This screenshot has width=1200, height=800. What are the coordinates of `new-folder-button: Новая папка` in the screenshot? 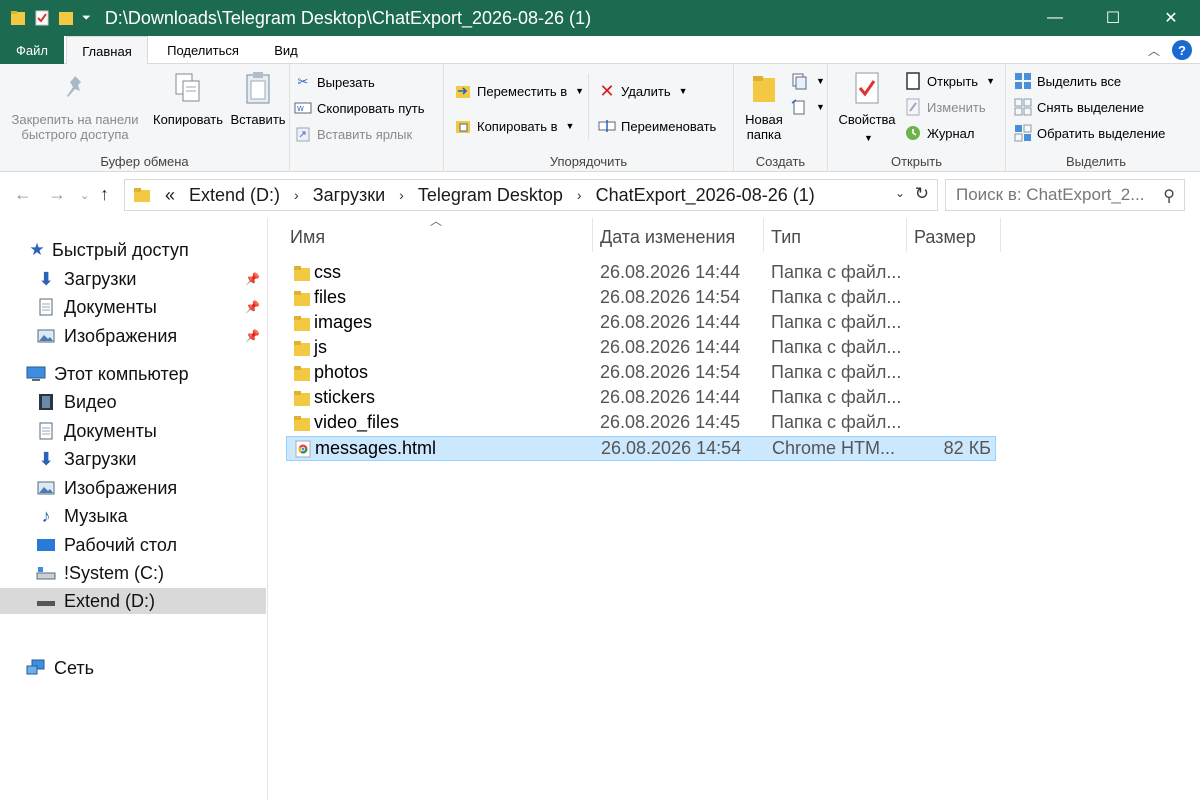 It's located at (764, 106).